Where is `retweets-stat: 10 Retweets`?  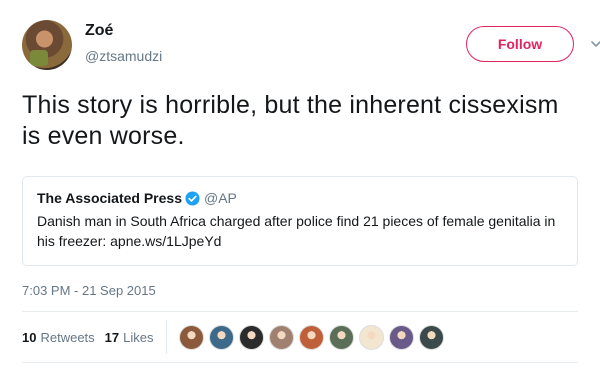 retweets-stat: 10 Retweets is located at coordinates (58, 337).